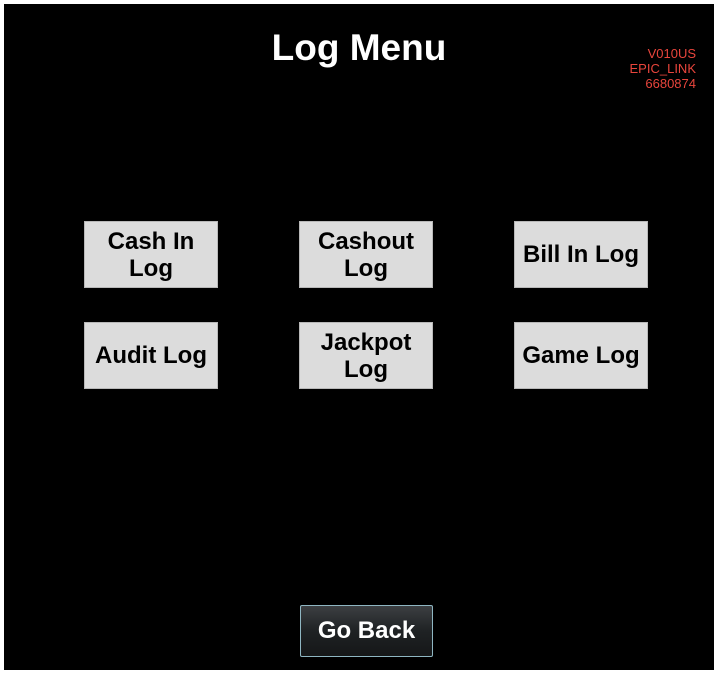 The width and height of the screenshot is (718, 674). What do you see at coordinates (366, 631) in the screenshot?
I see `go-back-button: Go Back` at bounding box center [366, 631].